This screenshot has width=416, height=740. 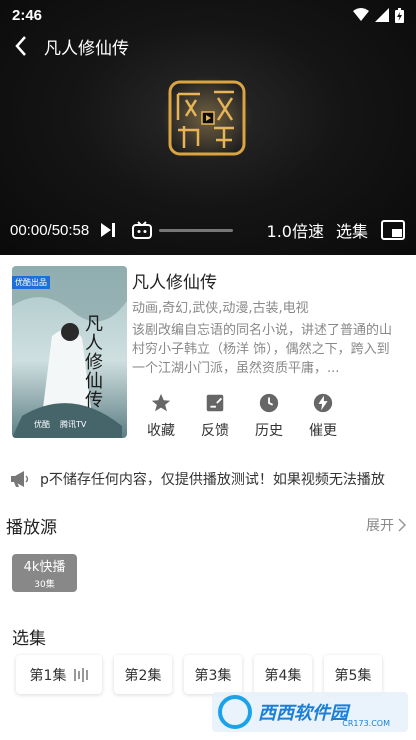 I want to click on megaphone-icon, so click(x=20, y=479).